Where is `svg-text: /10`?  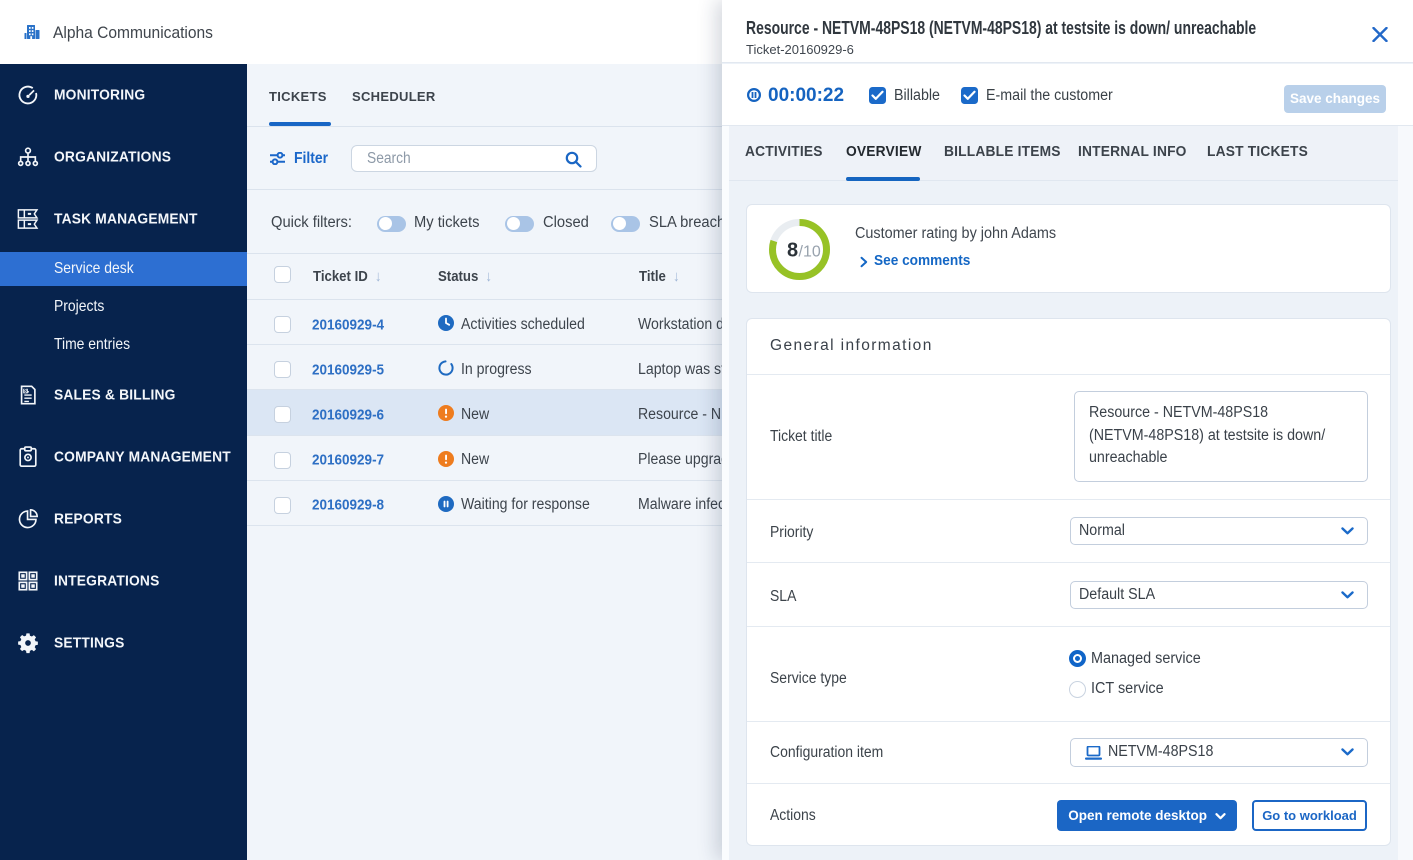 svg-text: /10 is located at coordinates (810, 252).